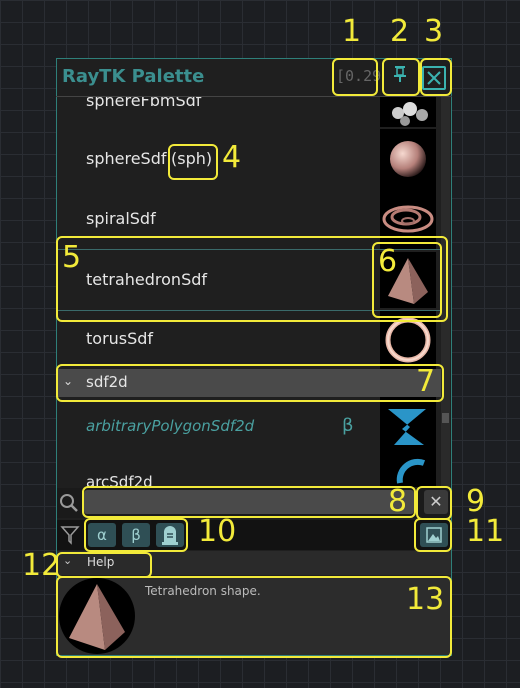 Image resolution: width=520 pixels, height=688 pixels. I want to click on list-item-label: sphereSdf, so click(126, 158).